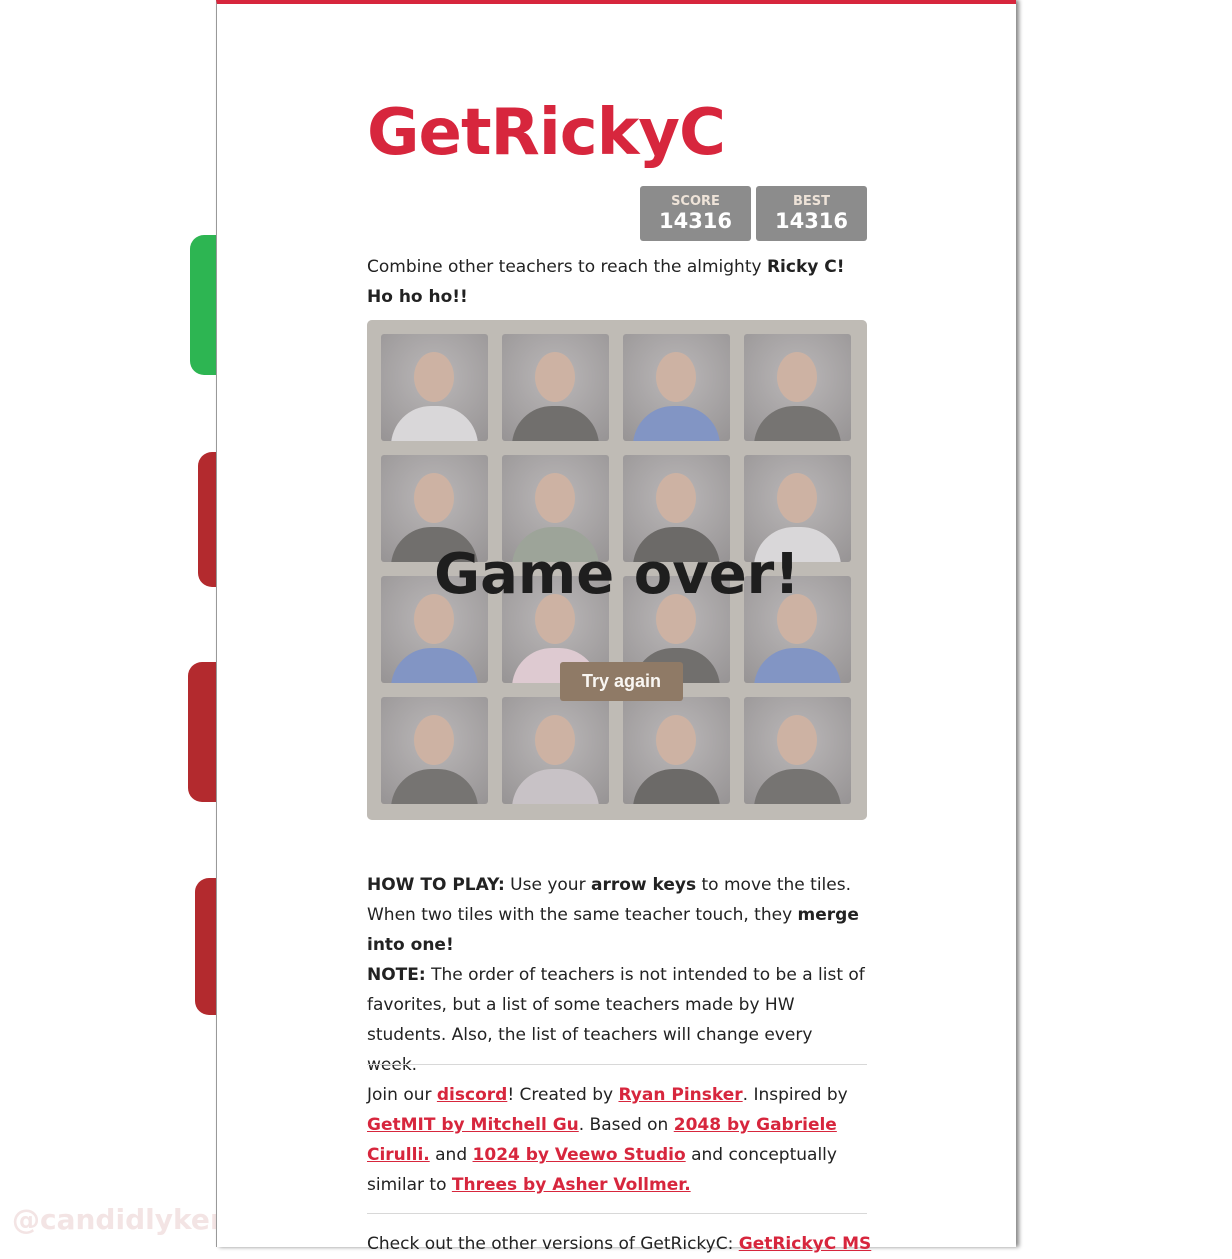  Describe the element at coordinates (571, 1185) in the screenshot. I see `threes-link: Threes by Asher Vollmer.` at that location.